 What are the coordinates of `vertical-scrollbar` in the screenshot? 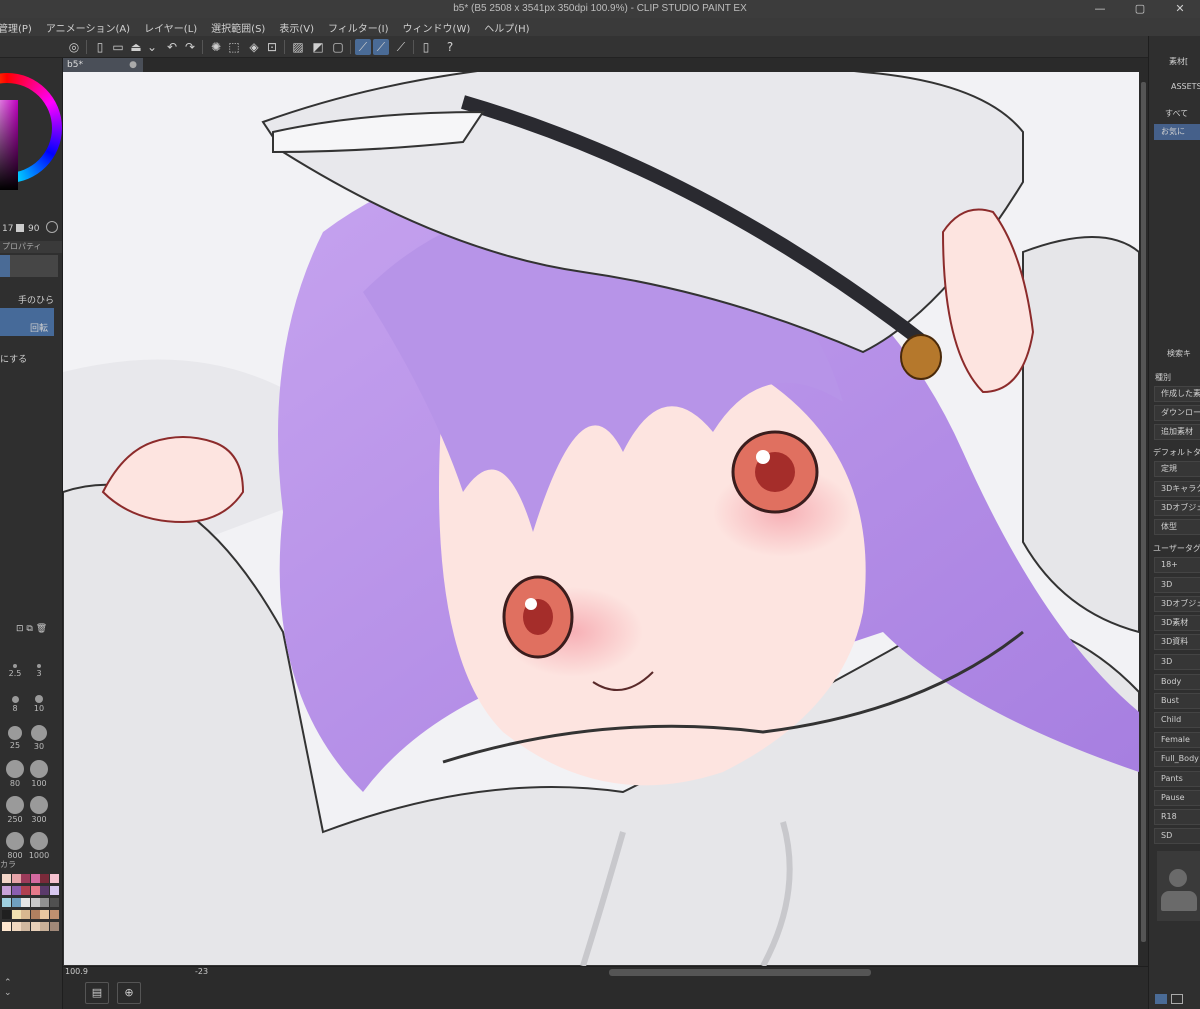 It's located at (1143, 519).